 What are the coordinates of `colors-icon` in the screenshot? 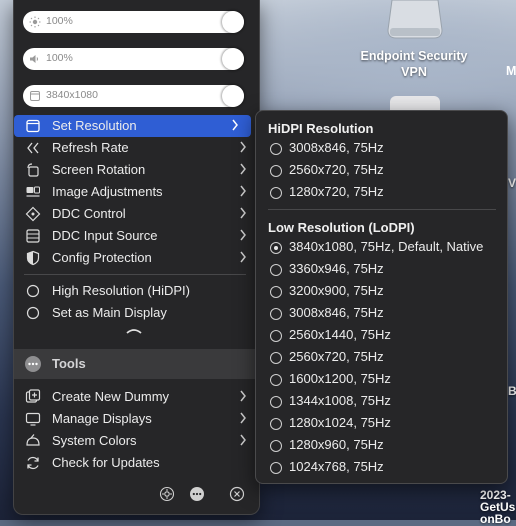 It's located at (33, 440).